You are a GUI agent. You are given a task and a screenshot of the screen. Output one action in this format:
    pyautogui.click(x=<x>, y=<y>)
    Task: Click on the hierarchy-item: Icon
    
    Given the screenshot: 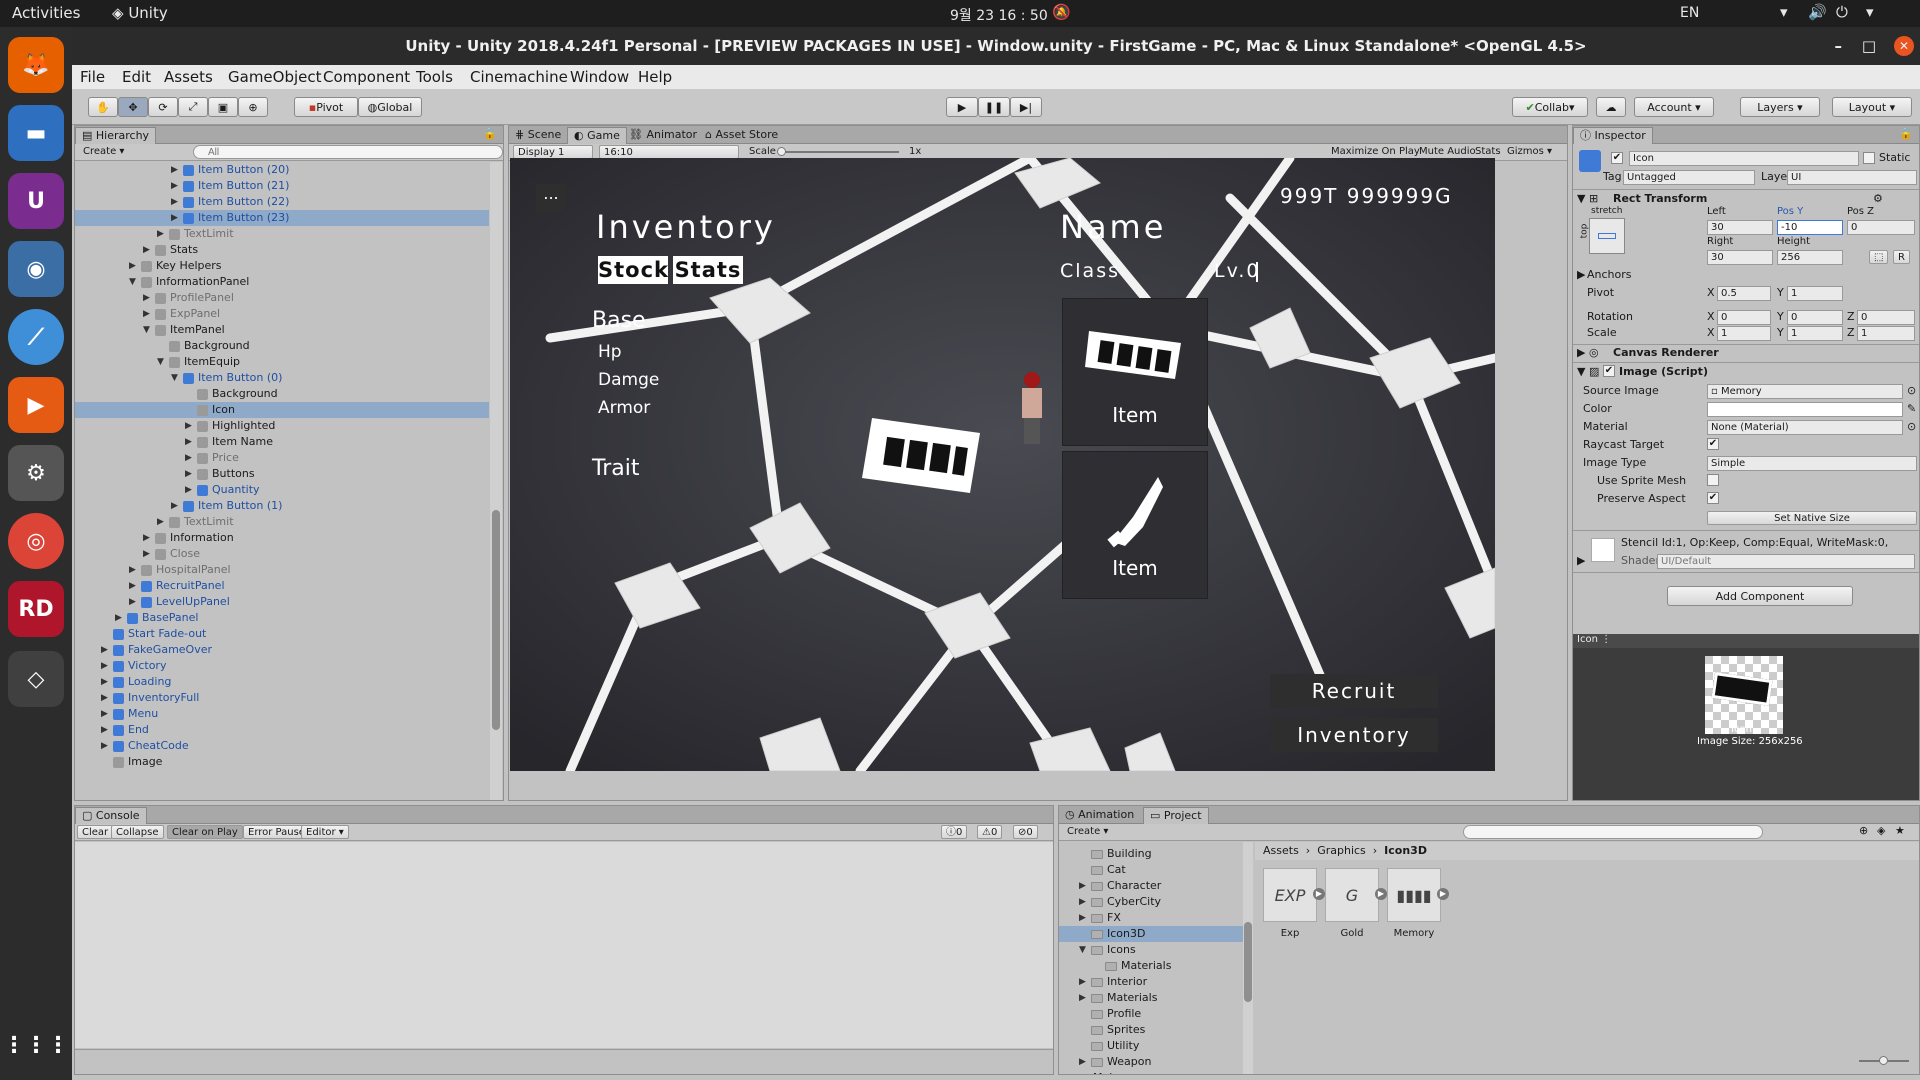 What is the action you would take?
    pyautogui.click(x=282, y=410)
    